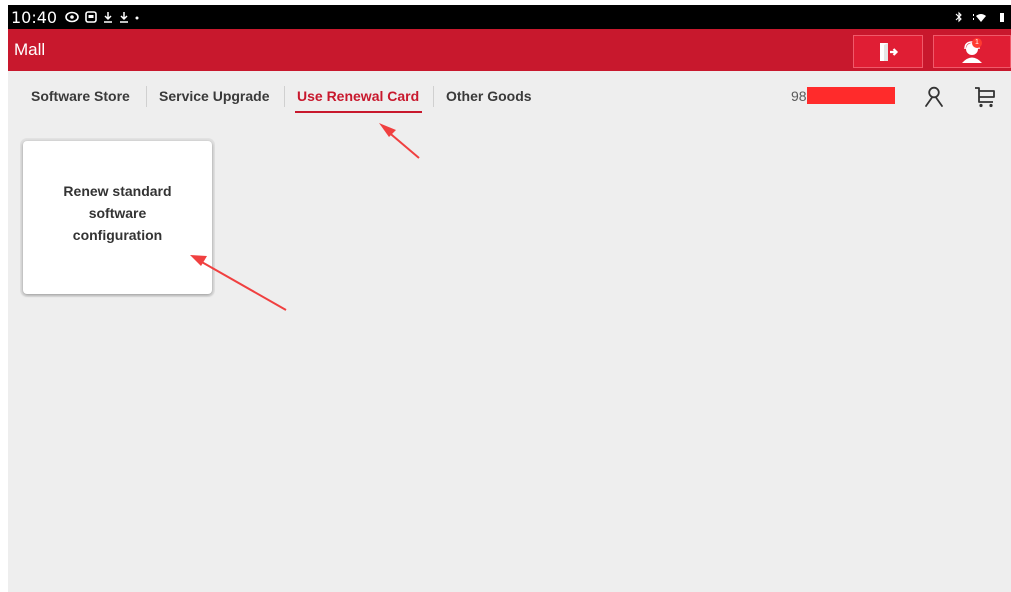  What do you see at coordinates (851, 95) in the screenshot?
I see `redaction-bar` at bounding box center [851, 95].